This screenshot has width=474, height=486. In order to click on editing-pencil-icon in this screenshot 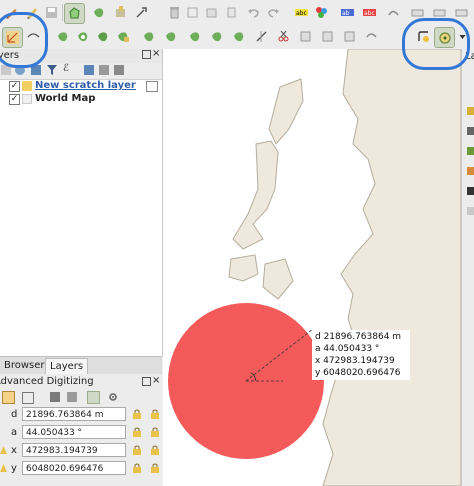, I will do `click(27, 86)`.